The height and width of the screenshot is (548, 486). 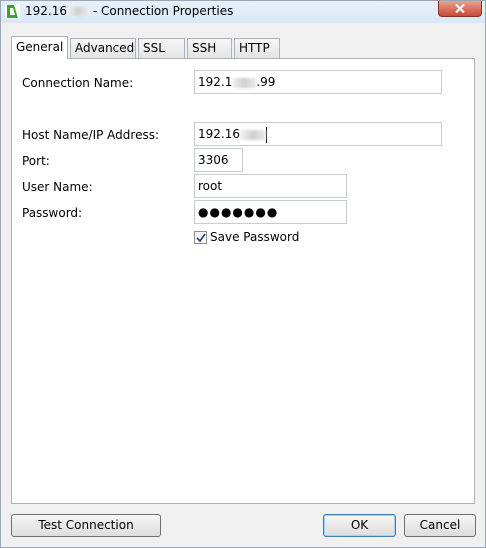 I want to click on test-connection-button: Test Connection, so click(x=86, y=525).